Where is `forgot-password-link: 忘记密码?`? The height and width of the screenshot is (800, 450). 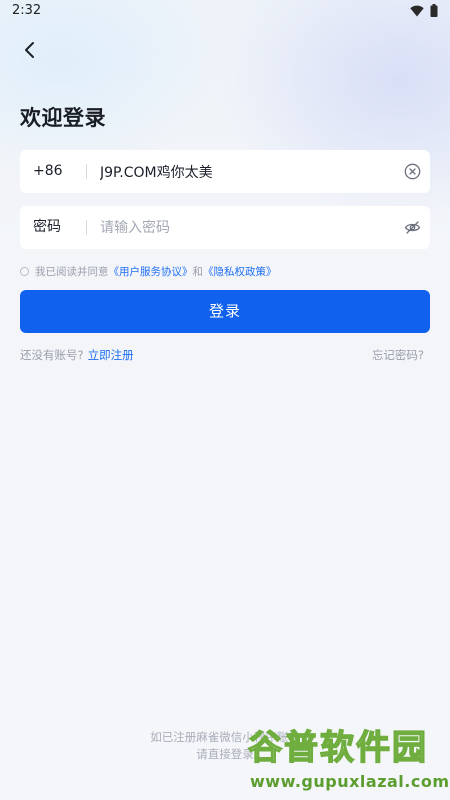 forgot-password-link: 忘记密码? is located at coordinates (398, 355).